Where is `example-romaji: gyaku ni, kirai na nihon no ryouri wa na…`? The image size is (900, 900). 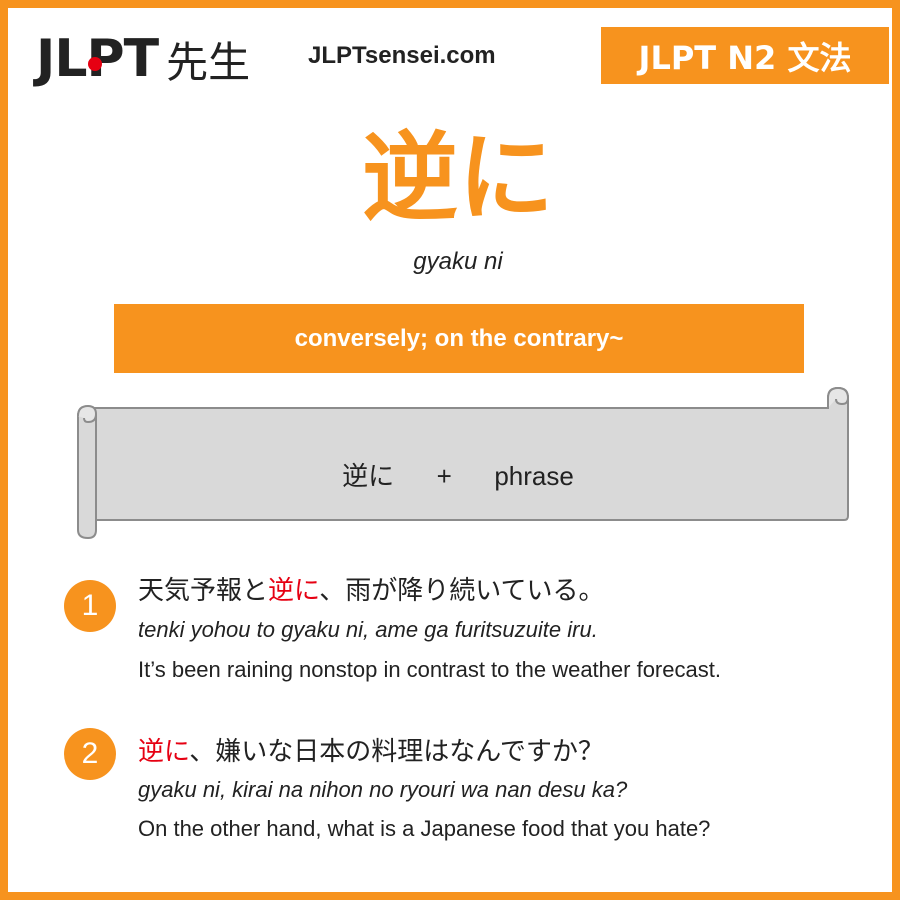
example-romaji: gyaku ni, kirai na nihon no ryouri wa na… is located at coordinates (383, 789).